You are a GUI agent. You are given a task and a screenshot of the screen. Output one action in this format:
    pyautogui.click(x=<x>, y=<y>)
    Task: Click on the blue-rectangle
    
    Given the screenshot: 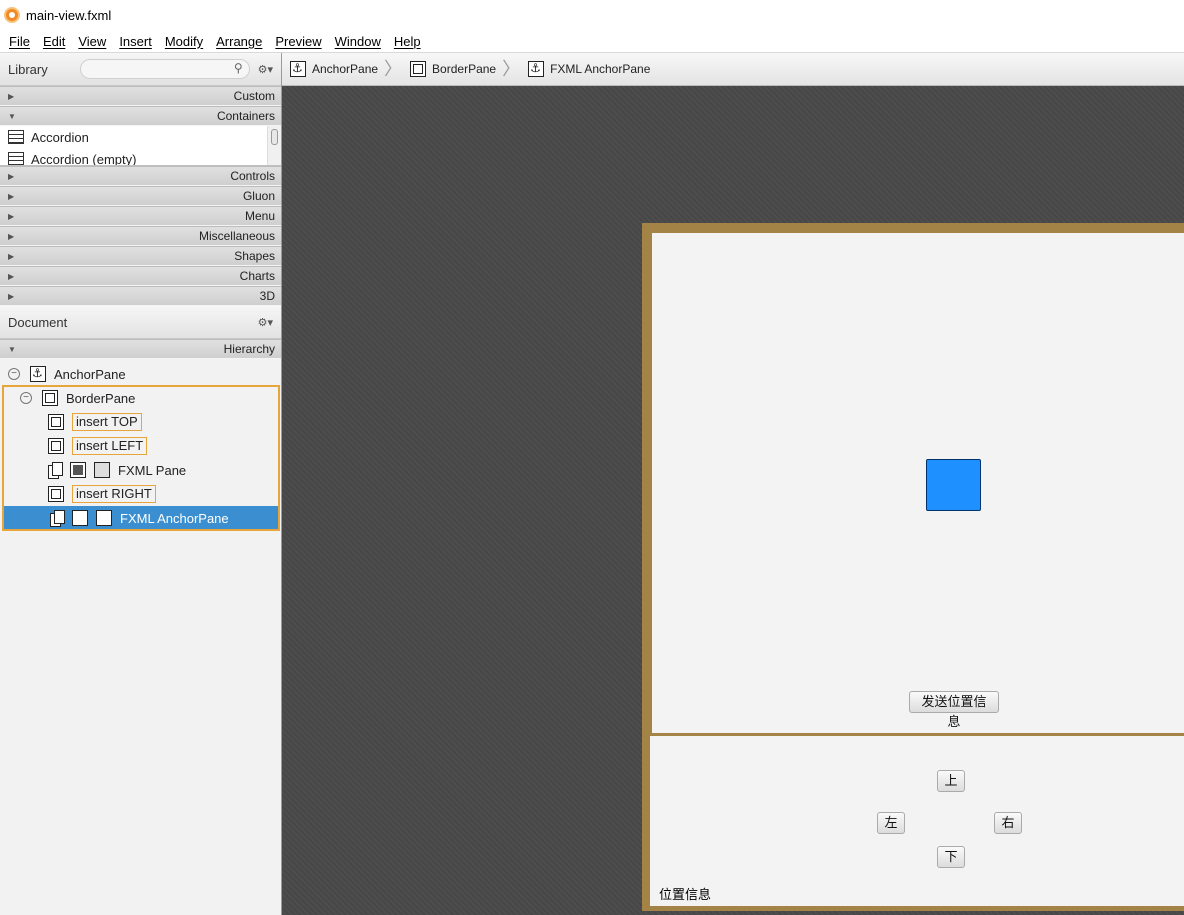 What is the action you would take?
    pyautogui.click(x=953, y=485)
    